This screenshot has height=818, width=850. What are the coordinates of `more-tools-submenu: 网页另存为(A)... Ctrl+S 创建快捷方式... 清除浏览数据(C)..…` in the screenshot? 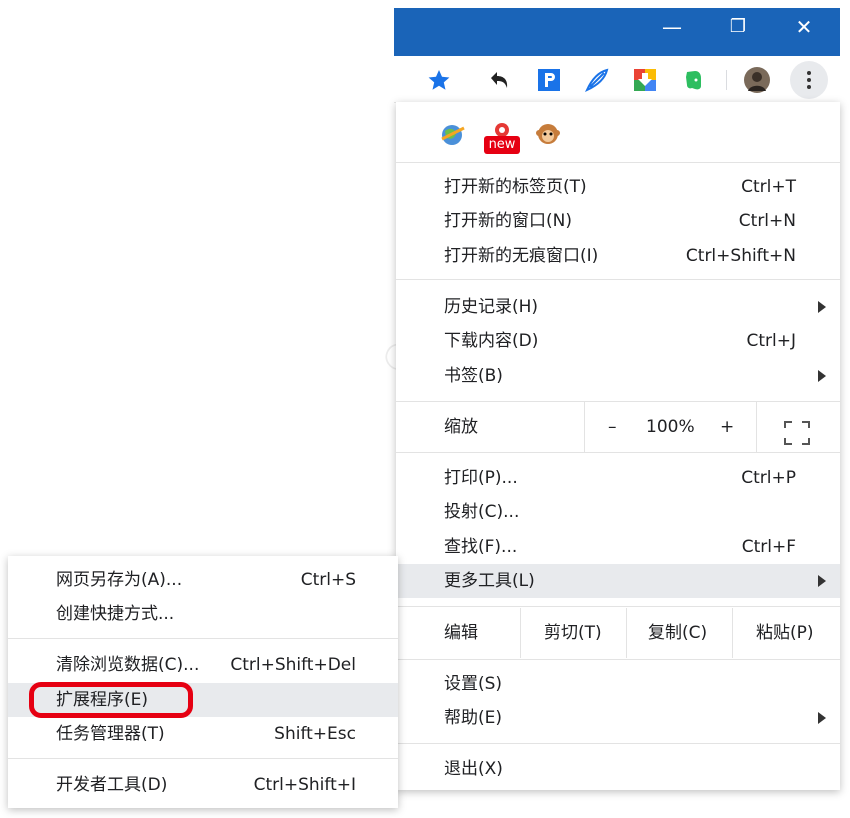 It's located at (203, 682).